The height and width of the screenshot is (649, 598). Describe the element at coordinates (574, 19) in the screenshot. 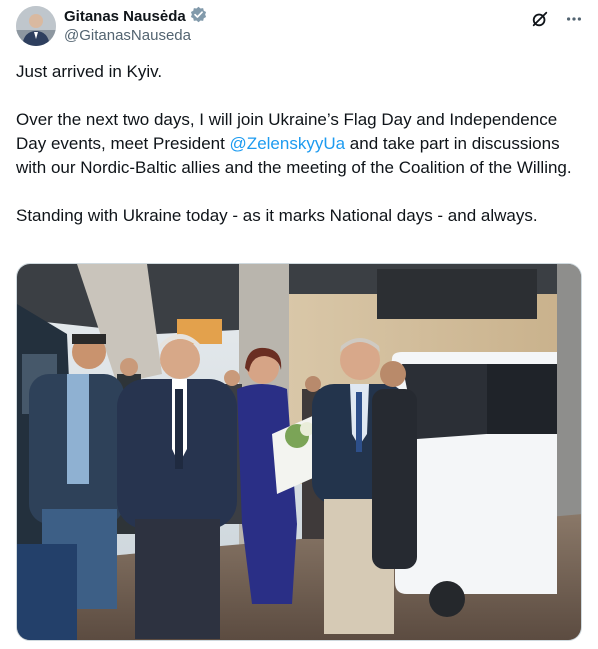

I see `more-options-icon` at that location.